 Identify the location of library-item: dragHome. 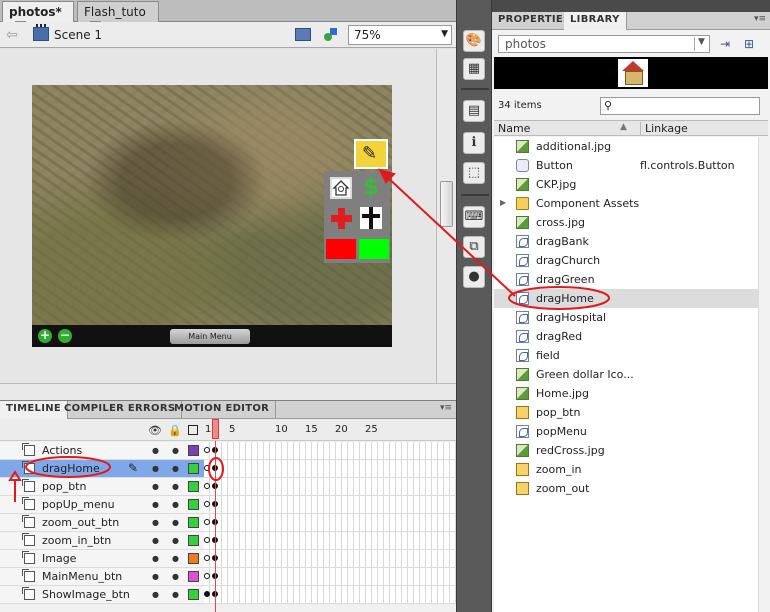
(631, 298).